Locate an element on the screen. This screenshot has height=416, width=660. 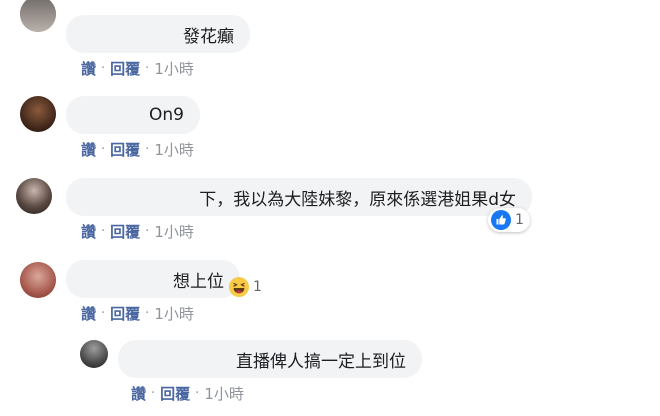
comment-text: 下，我以為大陸妹黎，原來係選港姐果d女 is located at coordinates (357, 199).